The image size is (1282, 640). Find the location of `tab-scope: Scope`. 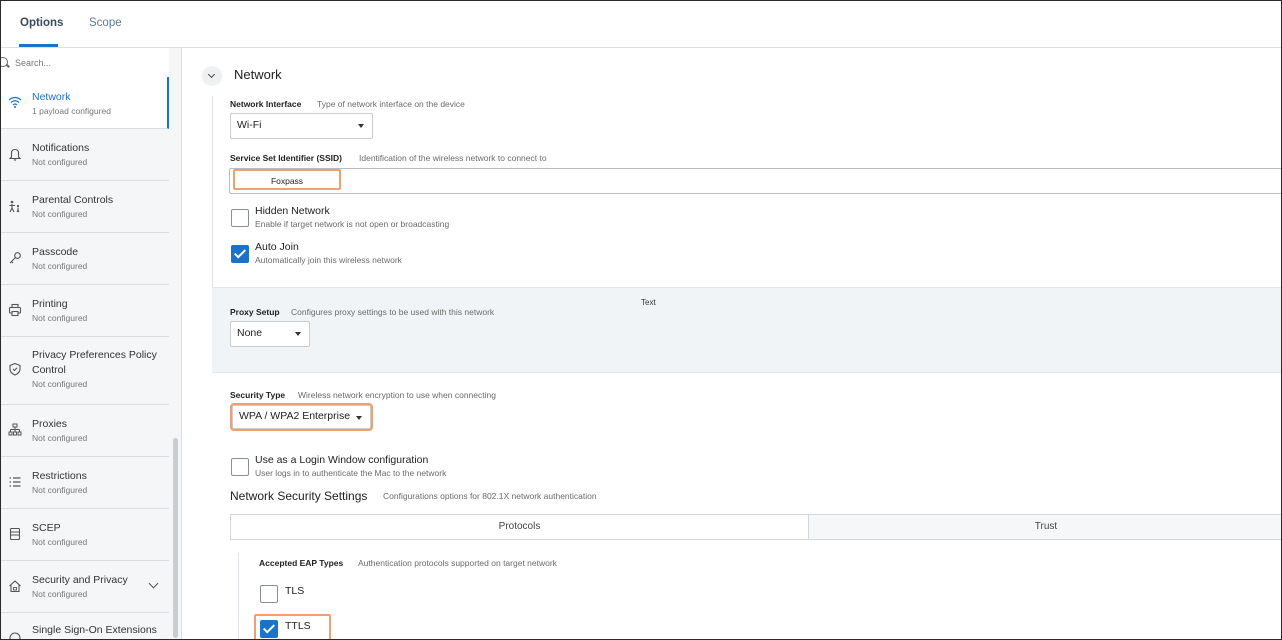

tab-scope: Scope is located at coordinates (105, 23).